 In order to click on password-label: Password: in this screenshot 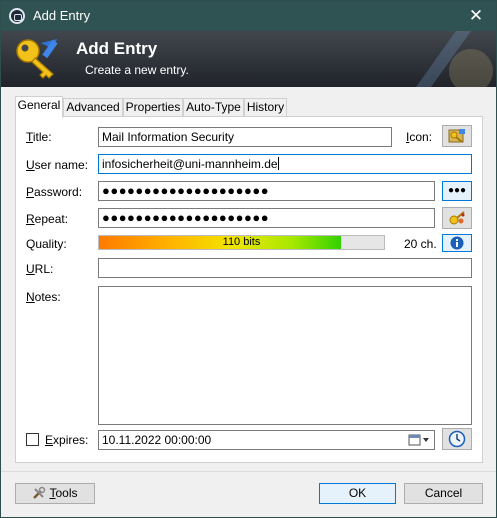, I will do `click(54, 192)`.